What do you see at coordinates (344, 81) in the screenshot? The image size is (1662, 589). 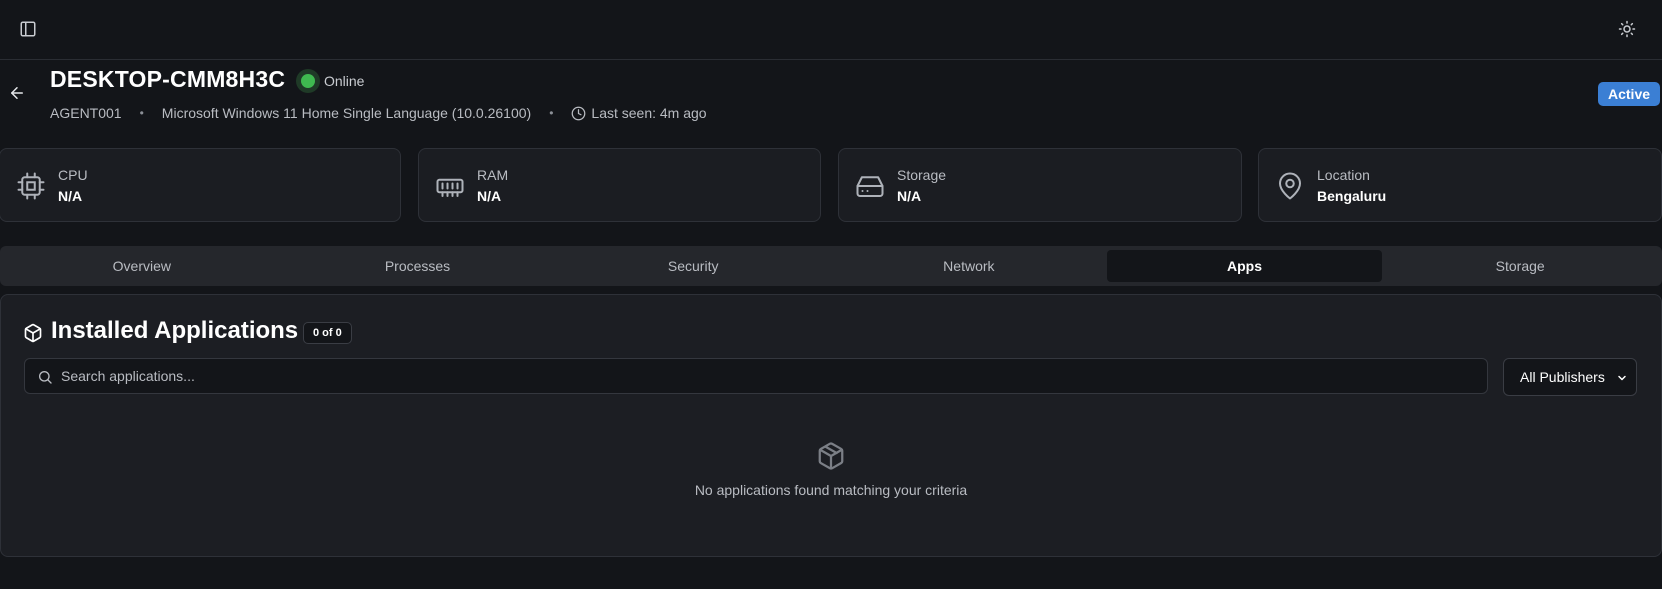 I see `status-text: Online` at bounding box center [344, 81].